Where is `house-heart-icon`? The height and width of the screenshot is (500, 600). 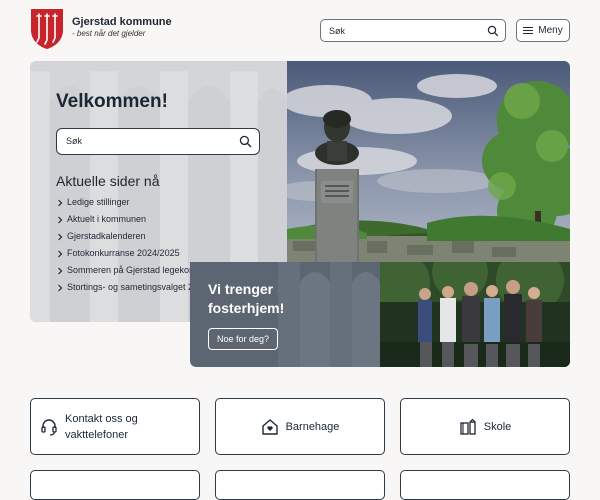
house-heart-icon is located at coordinates (269, 426).